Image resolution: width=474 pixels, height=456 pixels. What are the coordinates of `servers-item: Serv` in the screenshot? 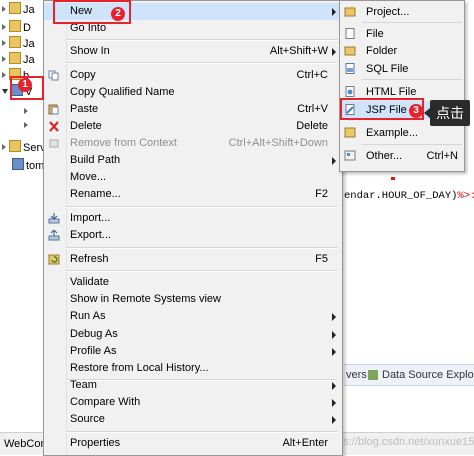 It's located at (23, 148).